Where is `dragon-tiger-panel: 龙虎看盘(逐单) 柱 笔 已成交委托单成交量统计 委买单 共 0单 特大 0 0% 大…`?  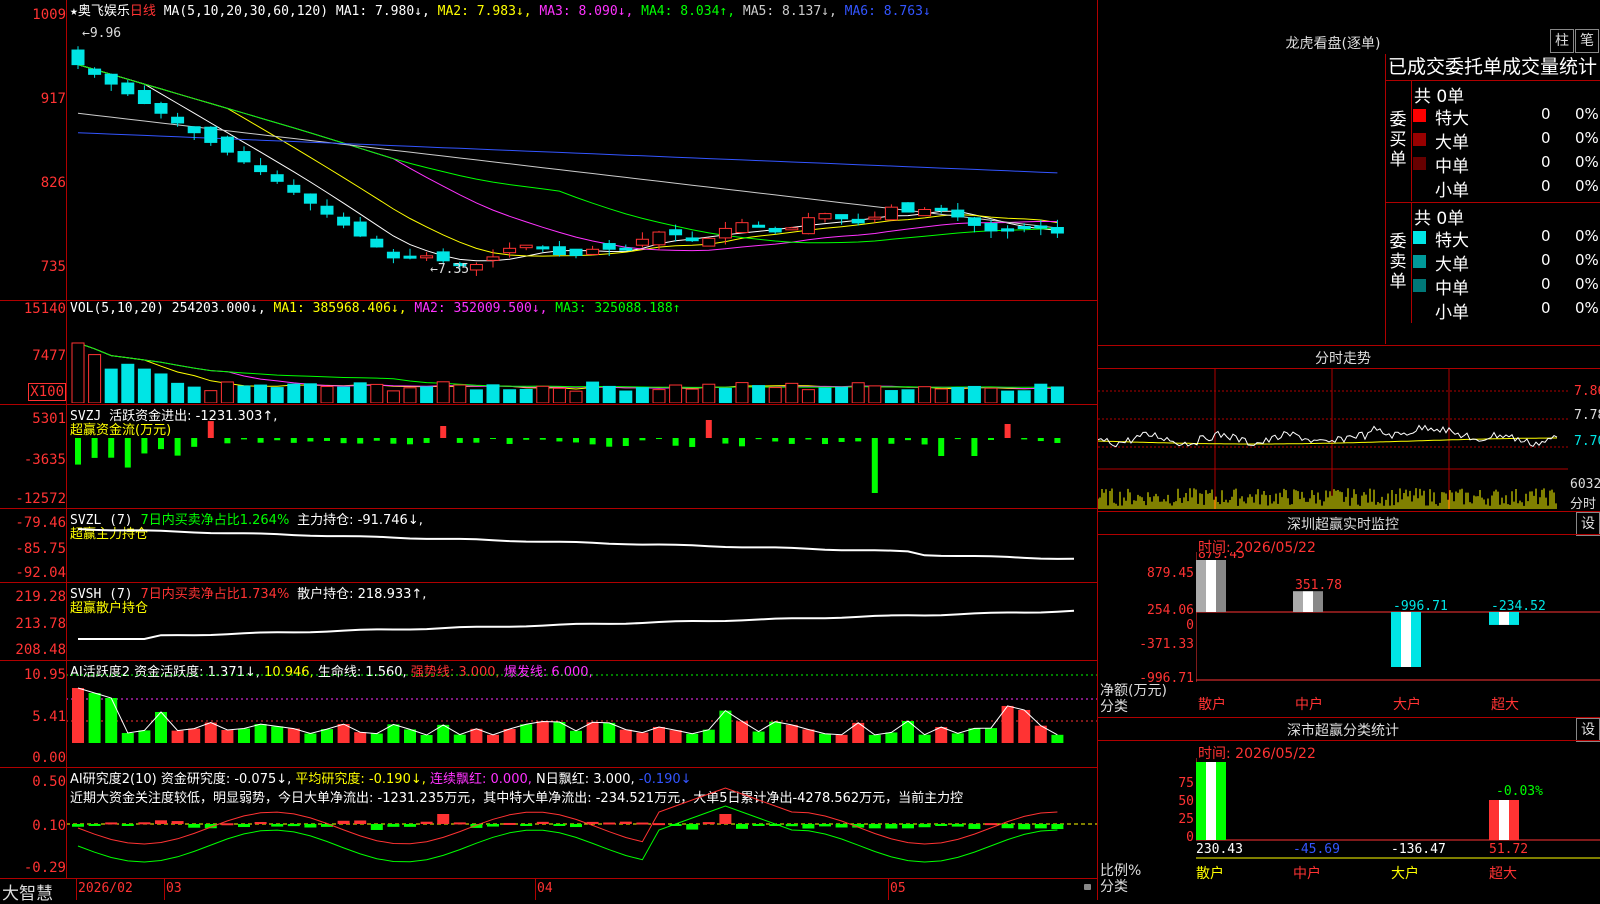 dragon-tiger-panel: 龙虎看盘(逐单) 柱 笔 已成交委托单成交量统计 委买单 共 0单 特大 0 0% 大… is located at coordinates (1349, 172).